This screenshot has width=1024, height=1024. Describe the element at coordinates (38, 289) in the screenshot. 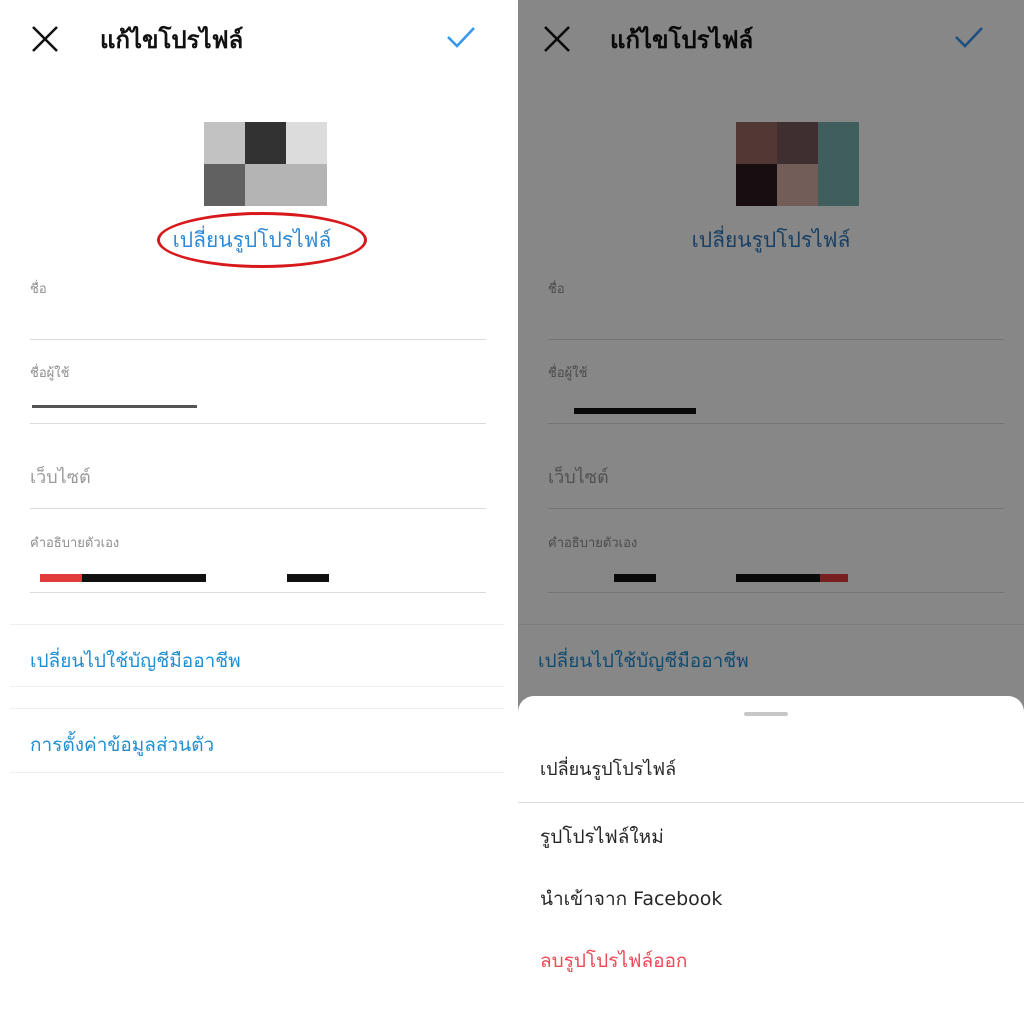

I see `name-label: ชื่อ` at that location.